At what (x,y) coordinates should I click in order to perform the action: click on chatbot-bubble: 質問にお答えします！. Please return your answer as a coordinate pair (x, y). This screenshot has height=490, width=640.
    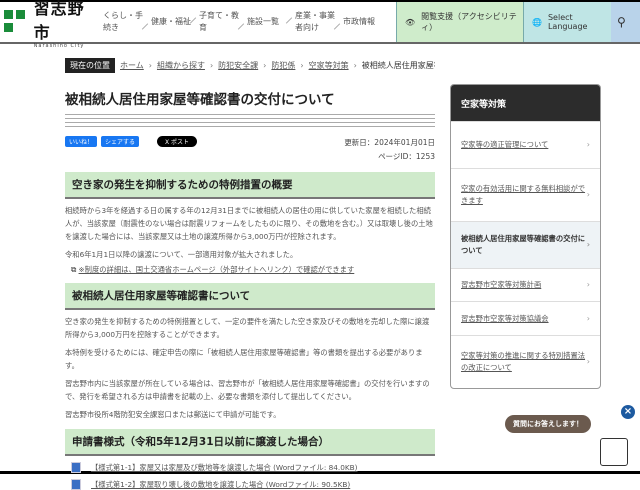
    Looking at the image, I should click on (548, 424).